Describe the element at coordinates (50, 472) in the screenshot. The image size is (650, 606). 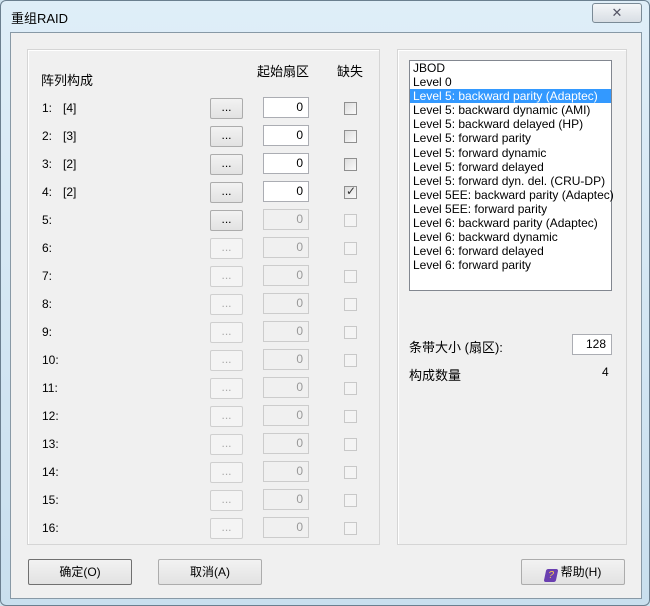
I see `row-label: 14:` at that location.